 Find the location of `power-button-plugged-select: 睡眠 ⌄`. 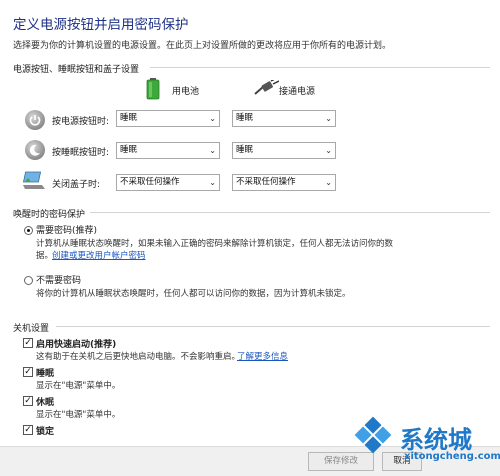

power-button-plugged-select: 睡眠 ⌄ is located at coordinates (284, 118).